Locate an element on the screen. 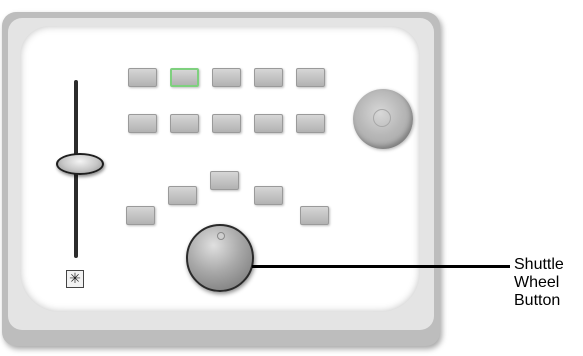 Image resolution: width=583 pixels, height=356 pixels. fader-symbol-icon: ✳ is located at coordinates (75, 279).